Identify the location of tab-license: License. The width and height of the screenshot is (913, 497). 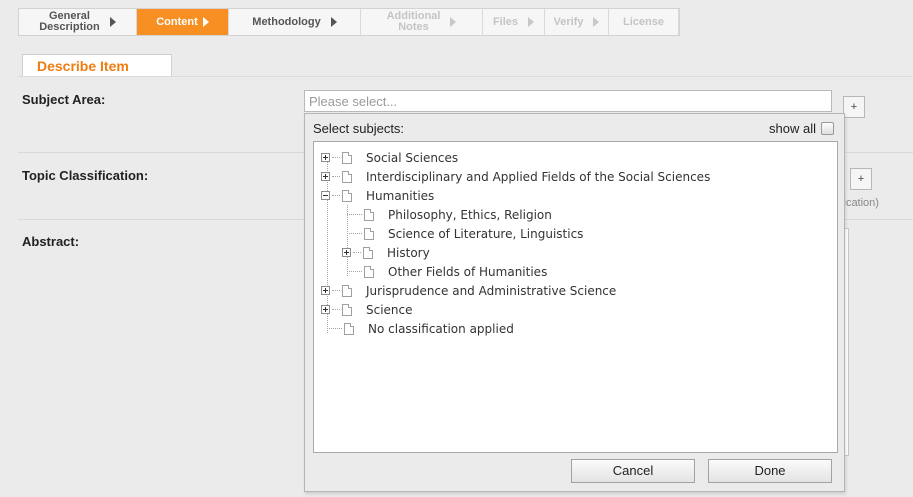
(644, 22).